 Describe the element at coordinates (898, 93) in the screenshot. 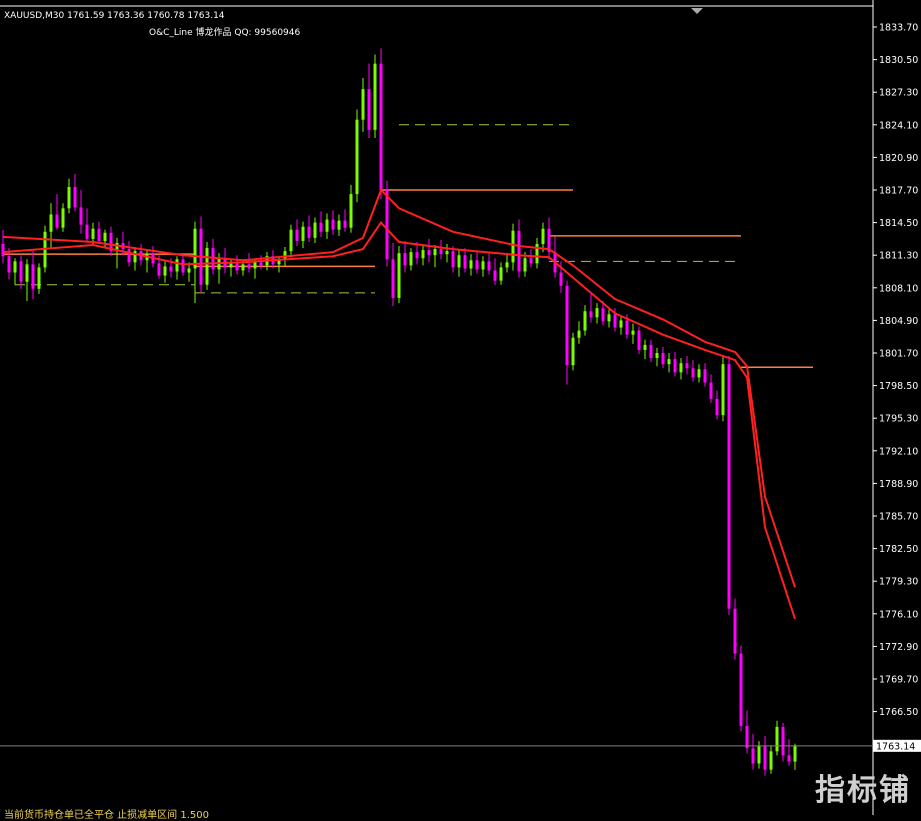

I see `y-tick-label: 1827.30` at that location.